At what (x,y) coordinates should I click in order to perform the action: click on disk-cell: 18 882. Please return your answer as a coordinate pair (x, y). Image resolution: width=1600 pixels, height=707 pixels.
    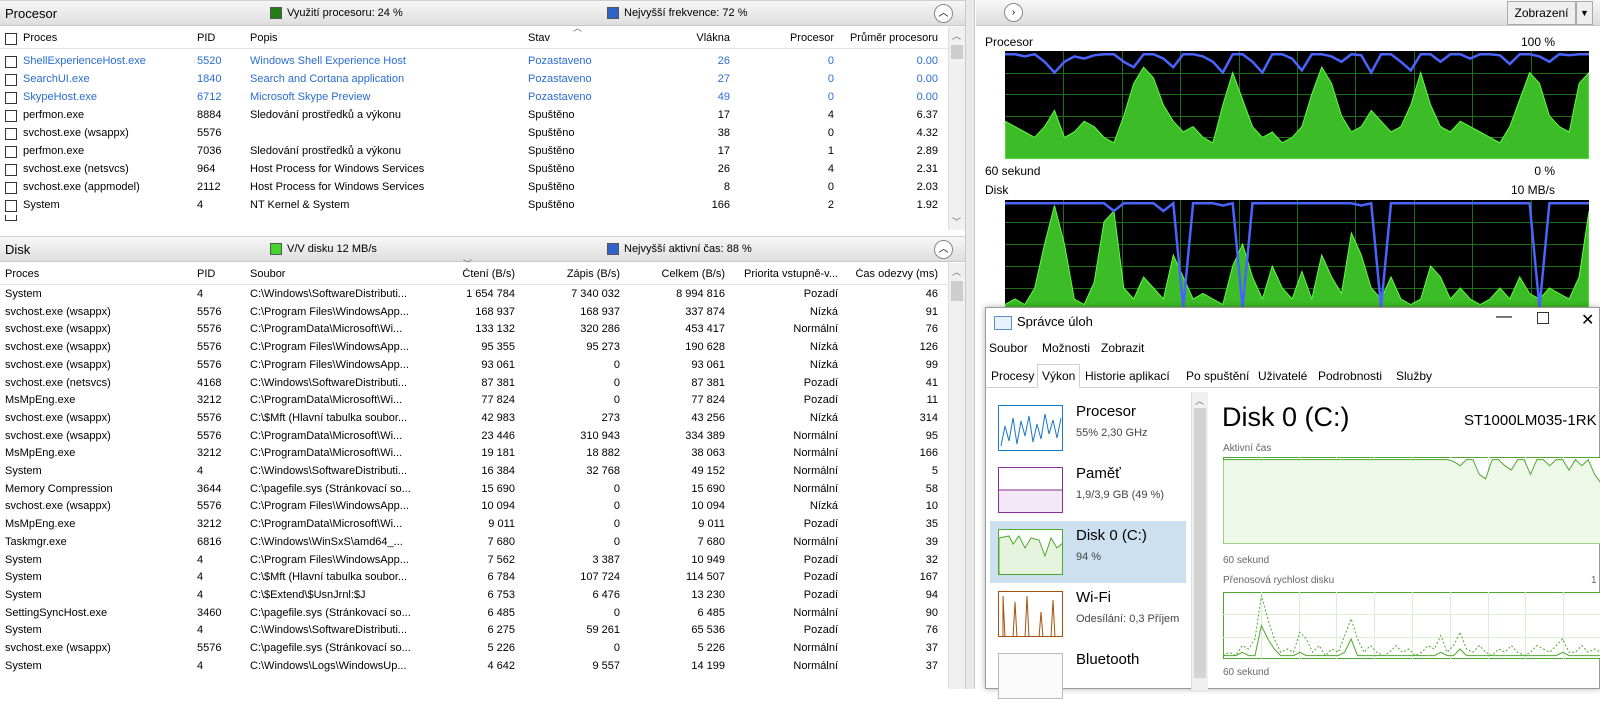
    Looking at the image, I should click on (570, 453).